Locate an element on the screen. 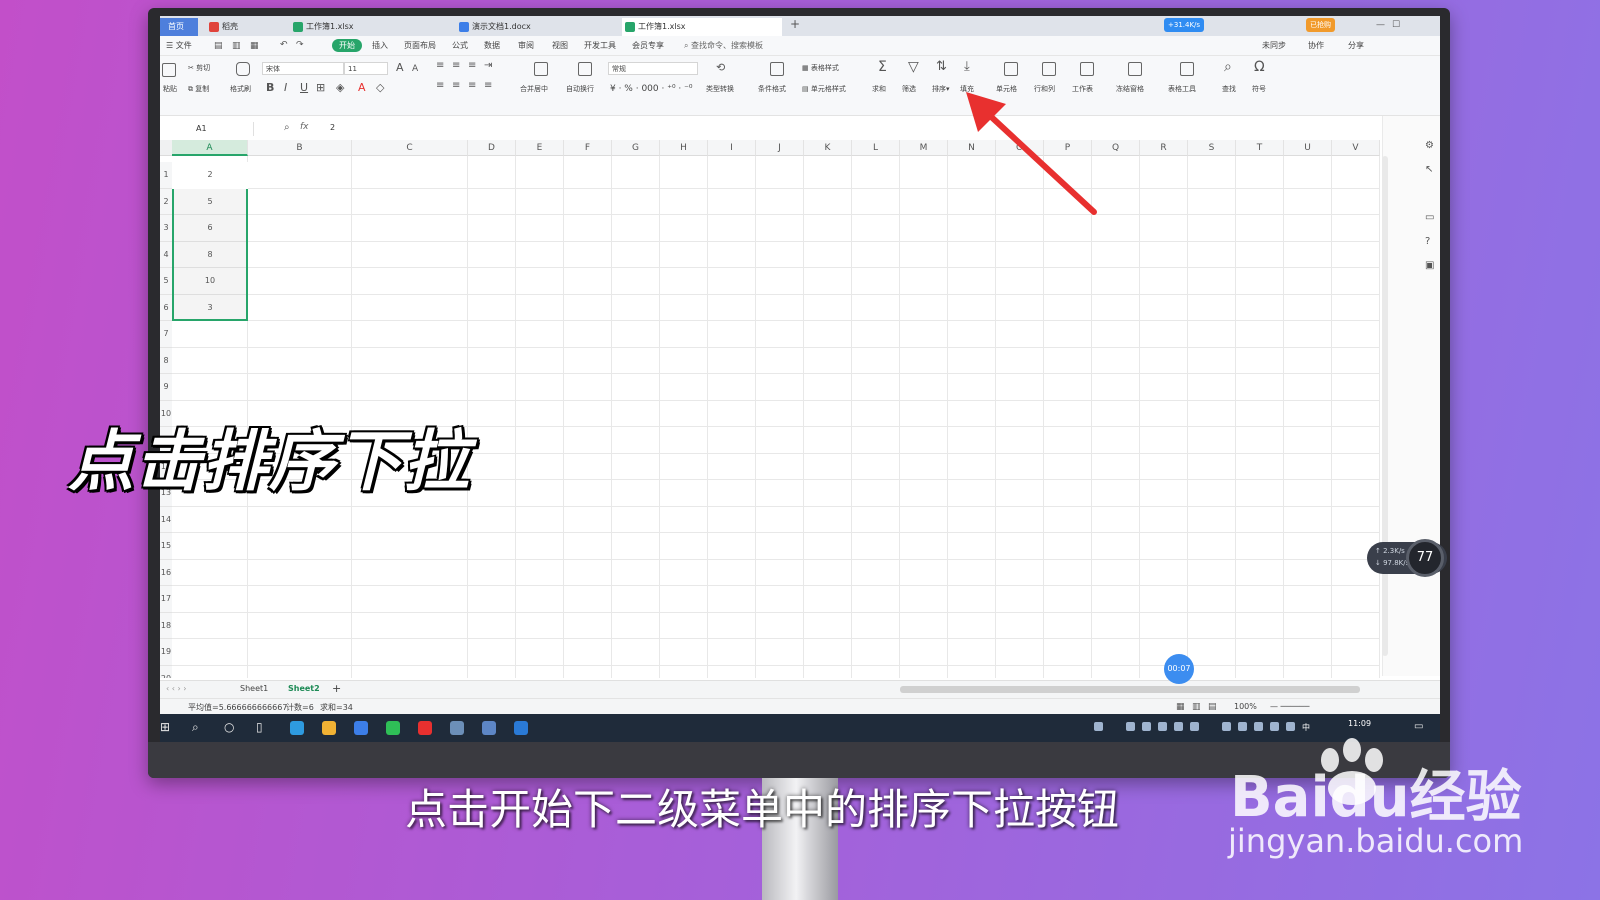 This screenshot has height=900, width=1600. copy-button: ⧉ 复制 is located at coordinates (198, 89).